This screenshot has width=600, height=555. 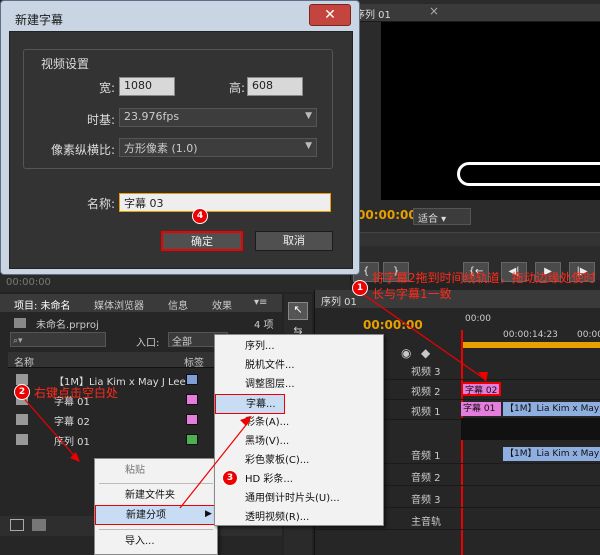 I want to click on track-label: 音频 1, so click(x=426, y=456).